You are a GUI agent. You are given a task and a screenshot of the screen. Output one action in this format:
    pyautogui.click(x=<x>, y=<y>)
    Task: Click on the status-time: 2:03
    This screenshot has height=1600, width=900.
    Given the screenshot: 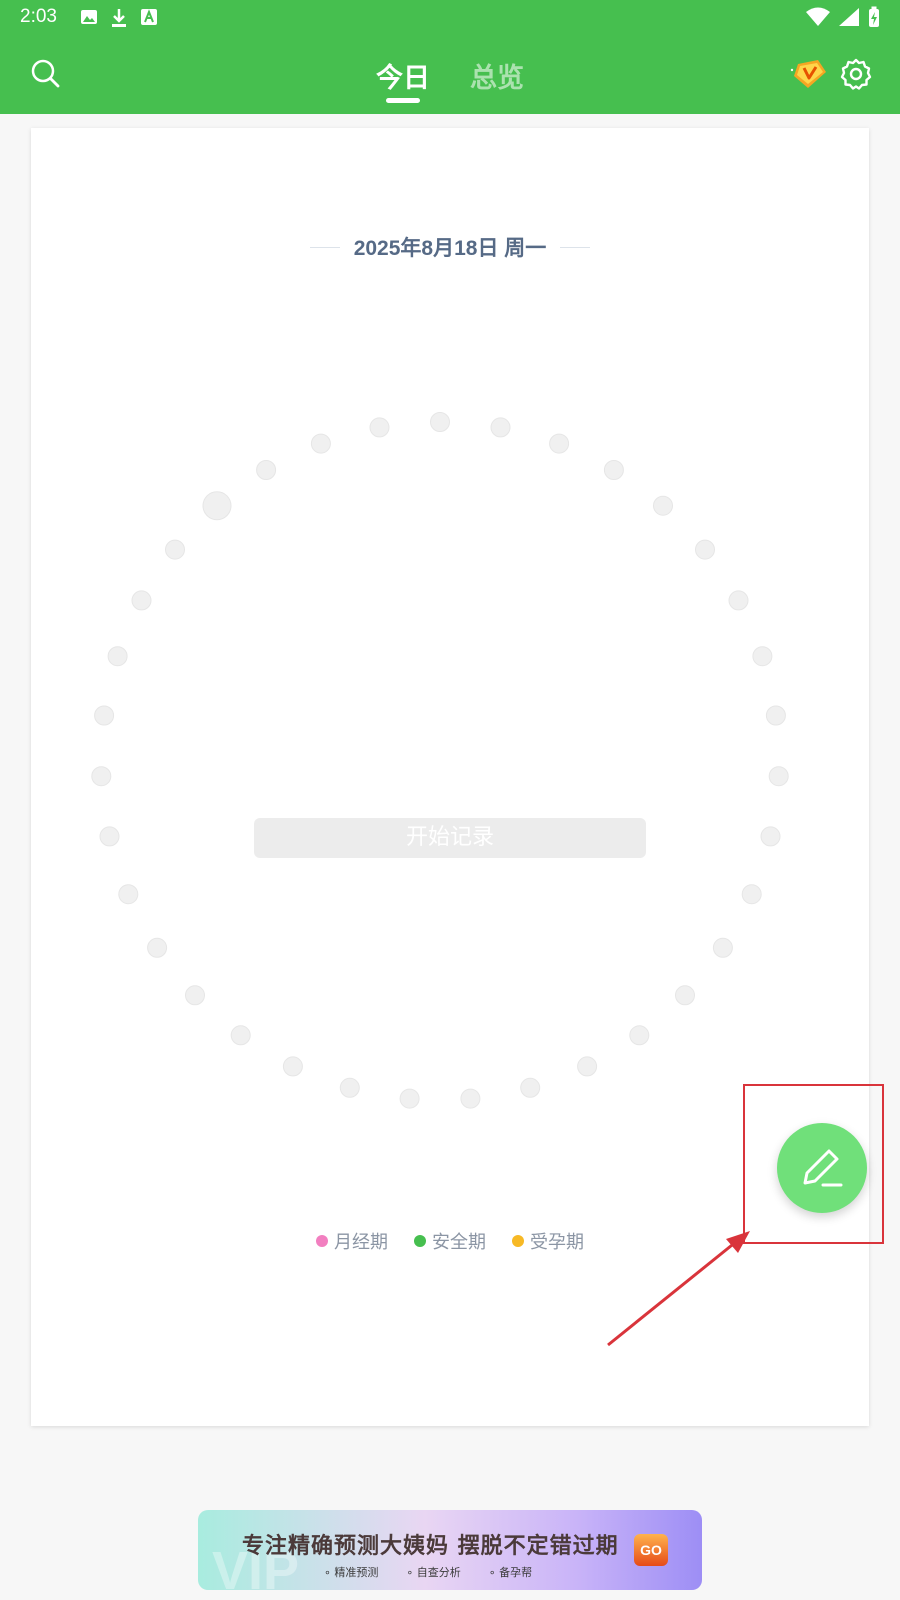 What is the action you would take?
    pyautogui.click(x=38, y=16)
    